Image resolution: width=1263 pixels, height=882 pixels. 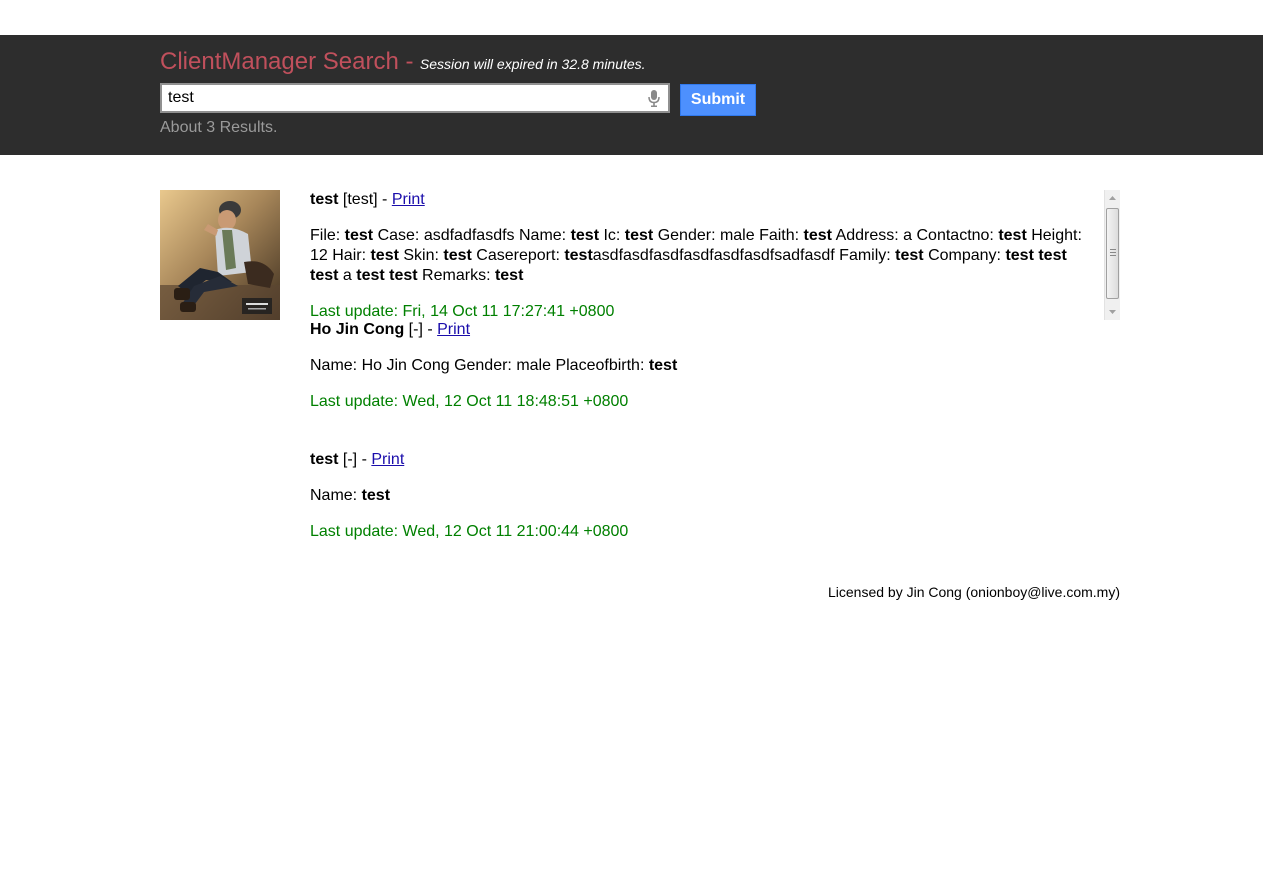 I want to click on result-item: Ho Jin Cong [-] - Print Name, so click(x=705, y=366).